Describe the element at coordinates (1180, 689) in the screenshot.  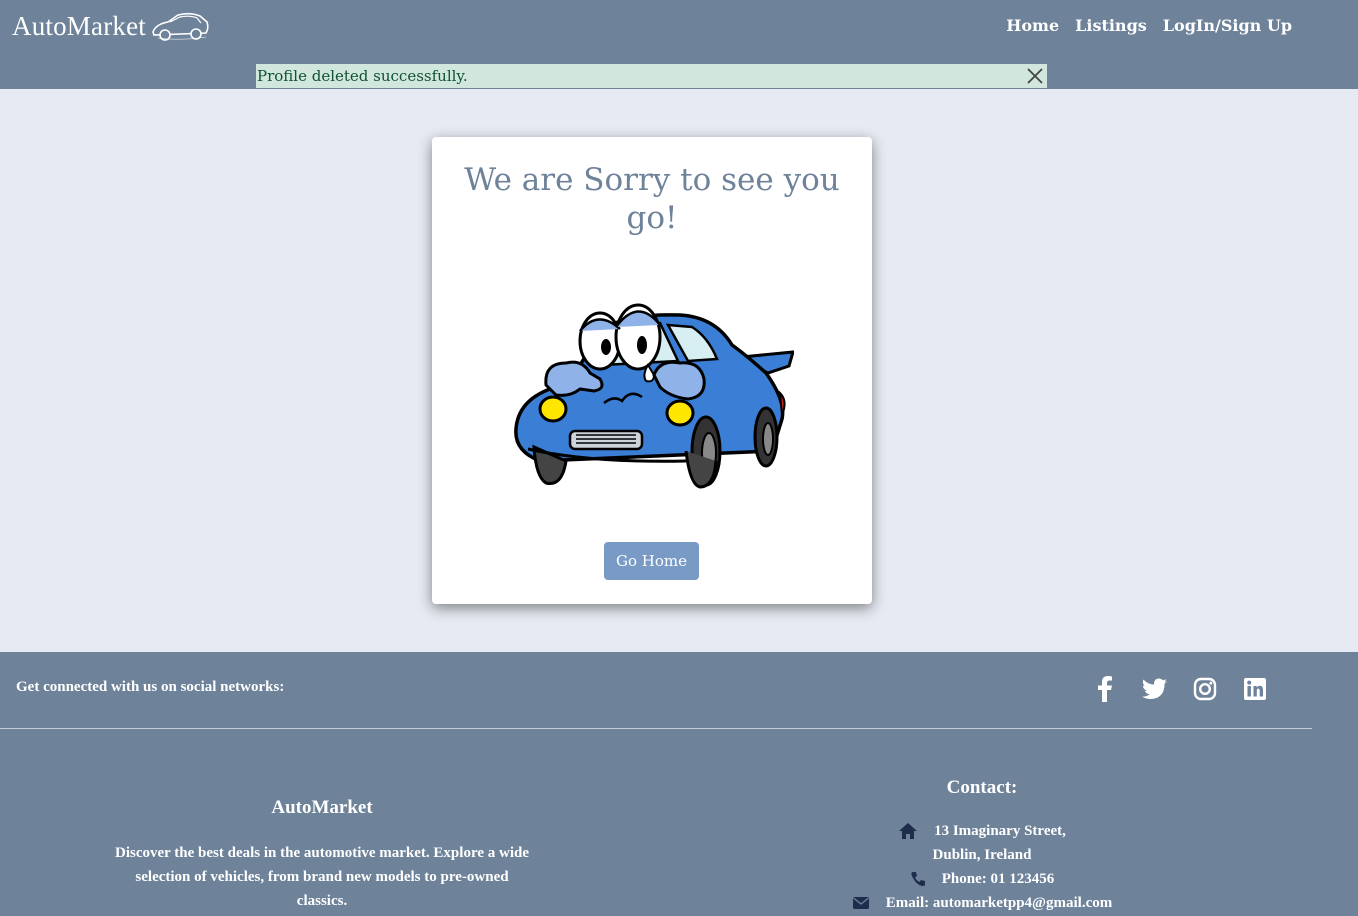
I see `social-icons` at that location.